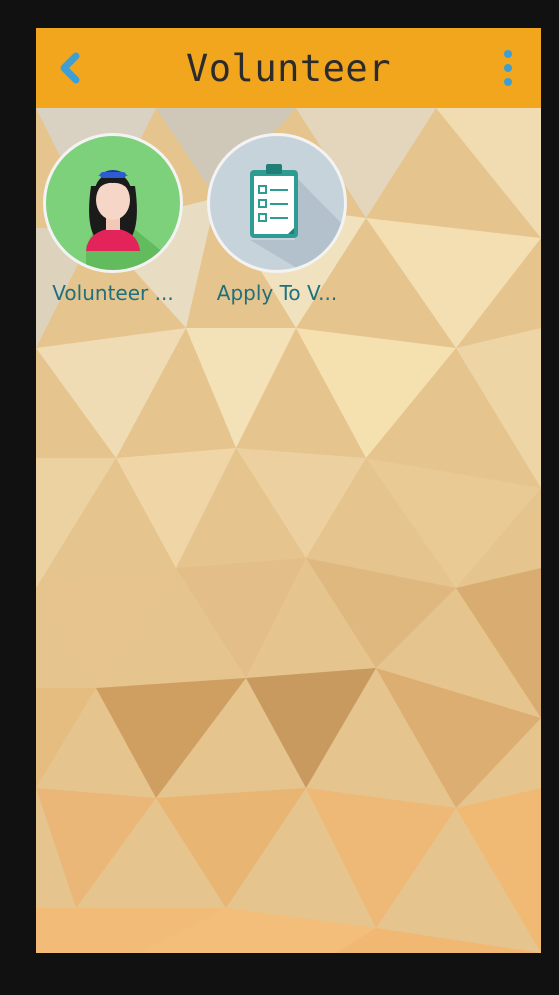 Image resolution: width=559 pixels, height=995 pixels. I want to click on back-button, so click(70, 68).